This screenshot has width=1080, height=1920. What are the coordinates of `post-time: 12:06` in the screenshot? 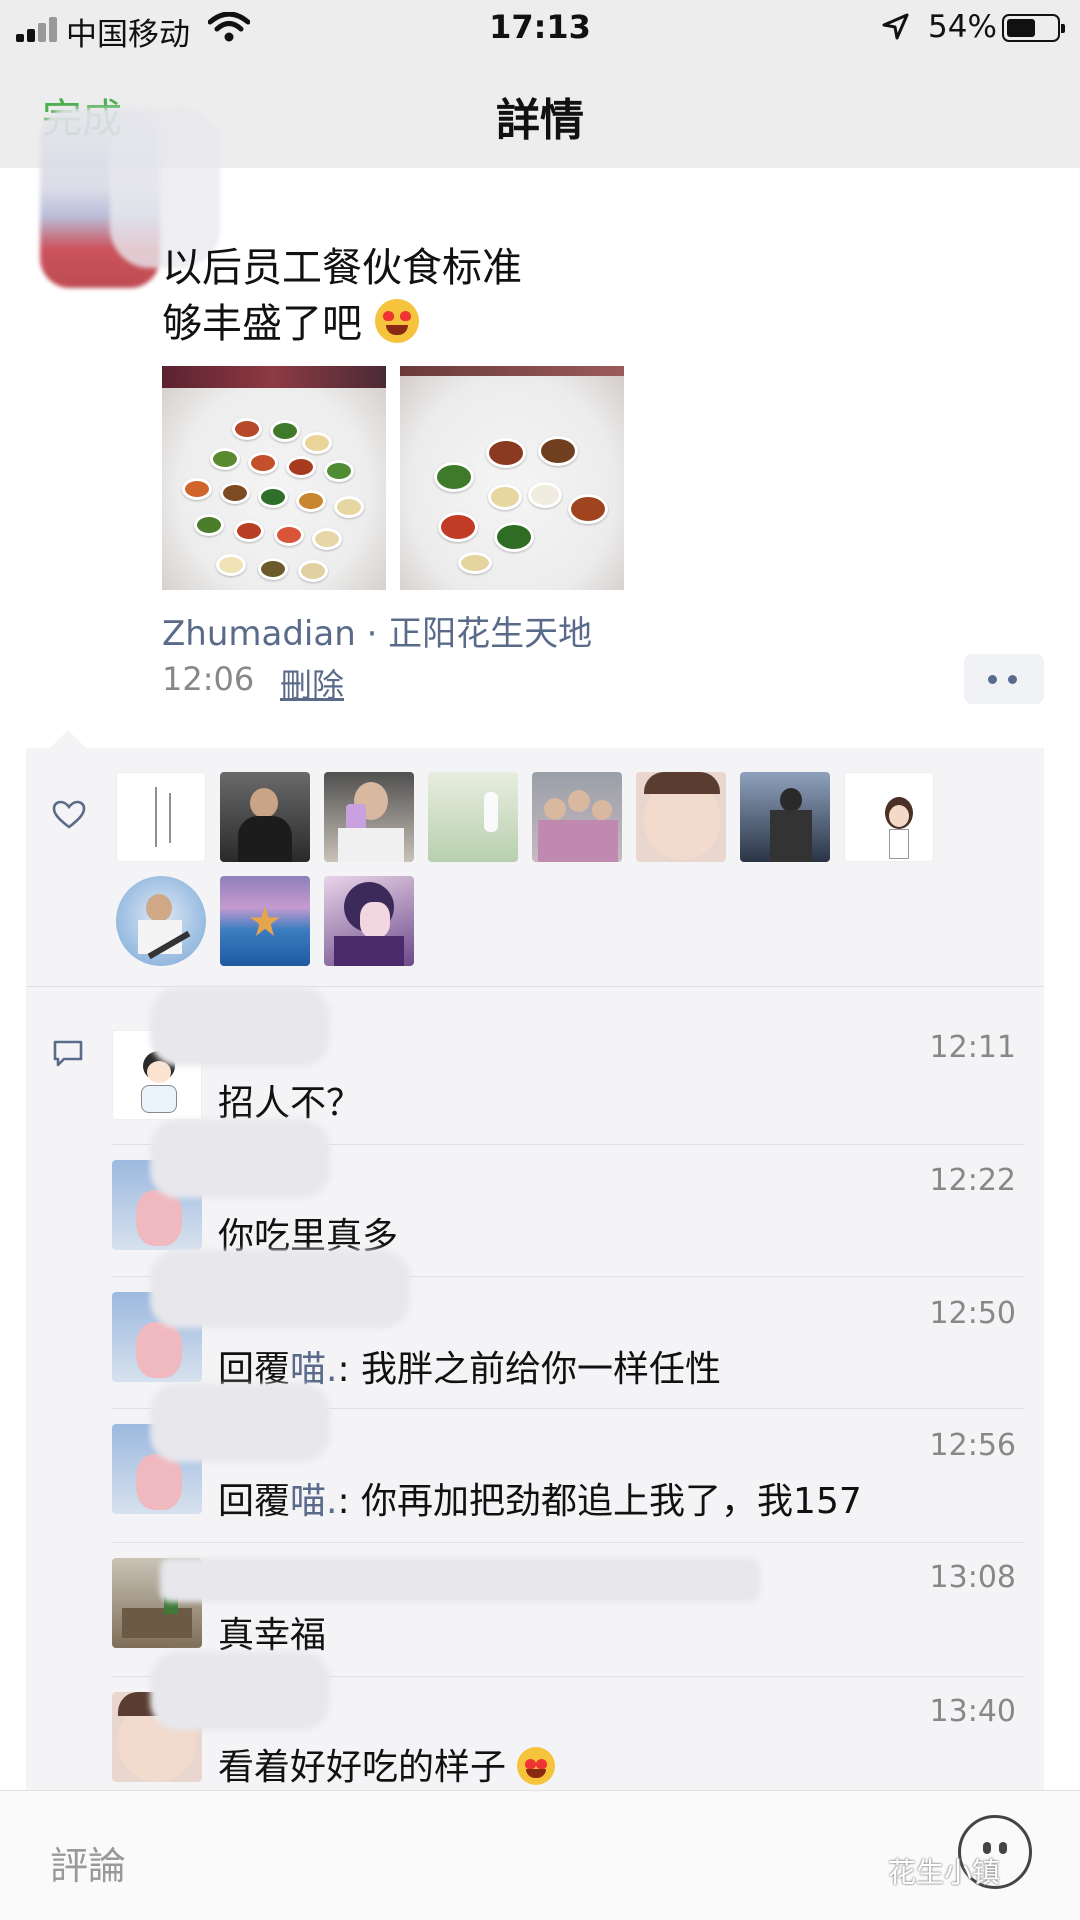 It's located at (208, 679).